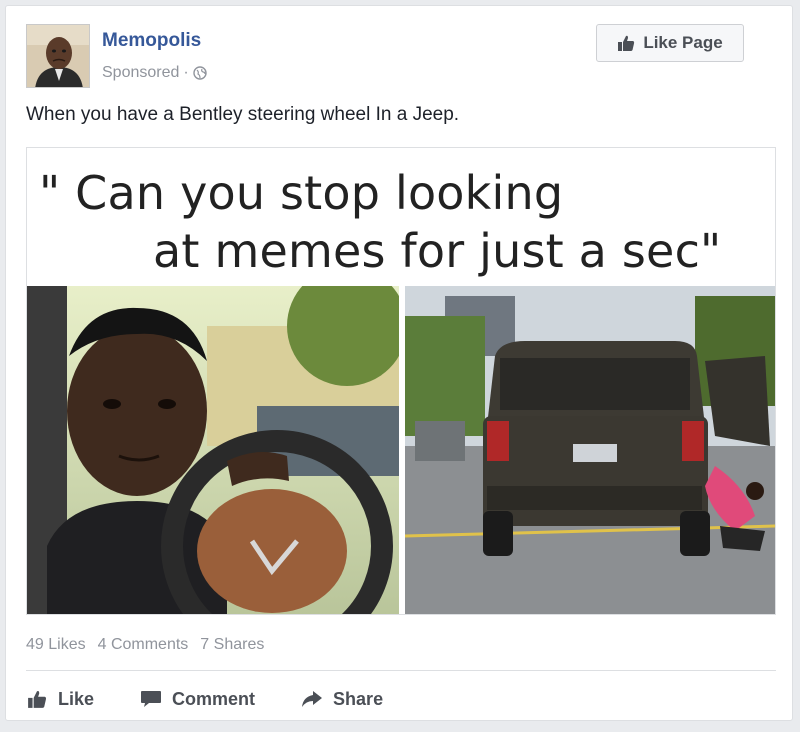  What do you see at coordinates (358, 698) in the screenshot?
I see `share-label: Share` at bounding box center [358, 698].